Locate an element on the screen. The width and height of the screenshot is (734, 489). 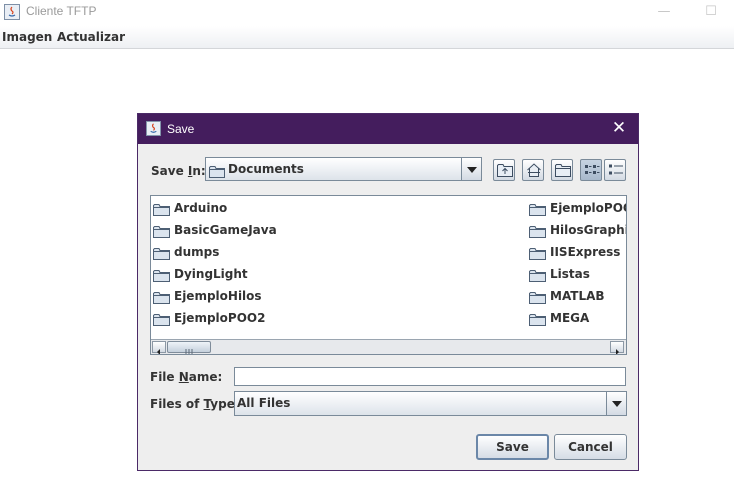
new-folder-button is located at coordinates (562, 170).